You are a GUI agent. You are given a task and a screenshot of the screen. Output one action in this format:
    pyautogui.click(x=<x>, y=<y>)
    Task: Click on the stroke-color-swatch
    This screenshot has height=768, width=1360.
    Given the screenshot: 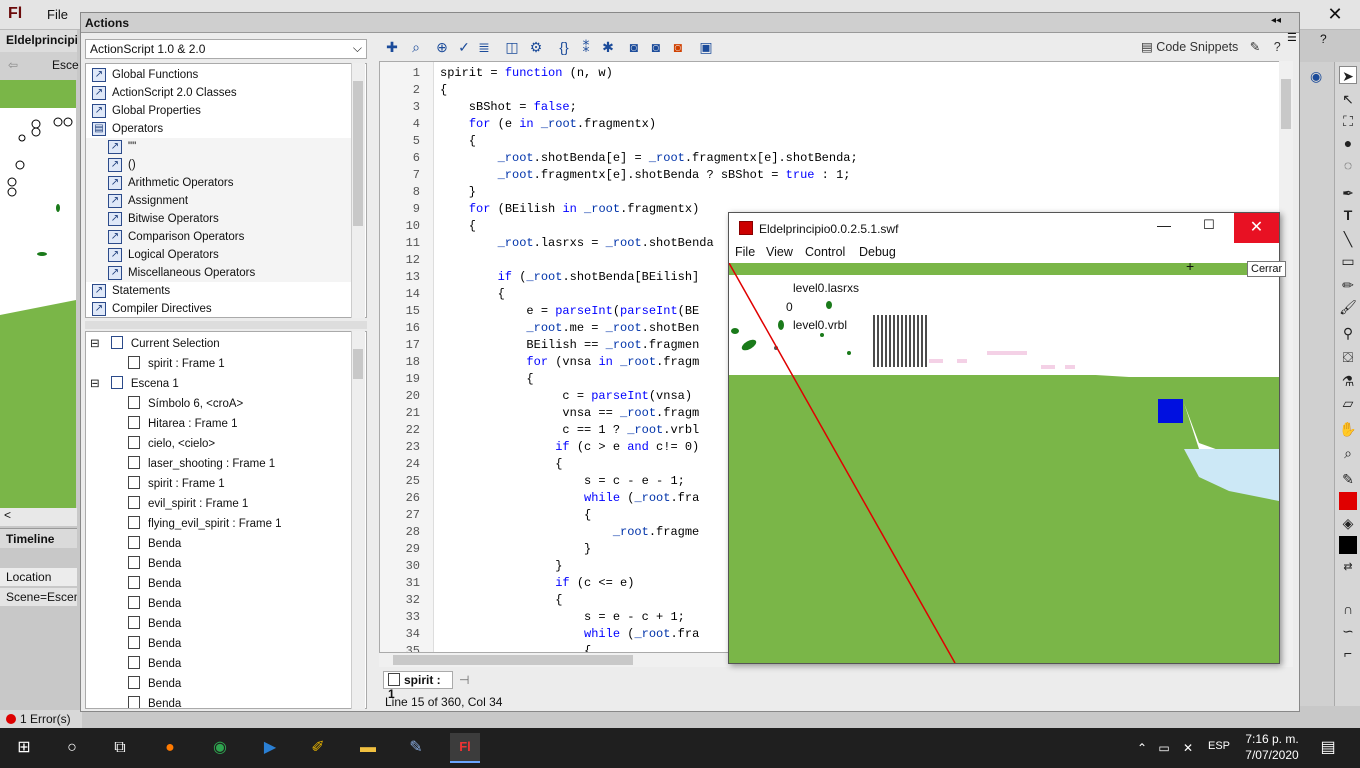 What is the action you would take?
    pyautogui.click(x=1348, y=501)
    